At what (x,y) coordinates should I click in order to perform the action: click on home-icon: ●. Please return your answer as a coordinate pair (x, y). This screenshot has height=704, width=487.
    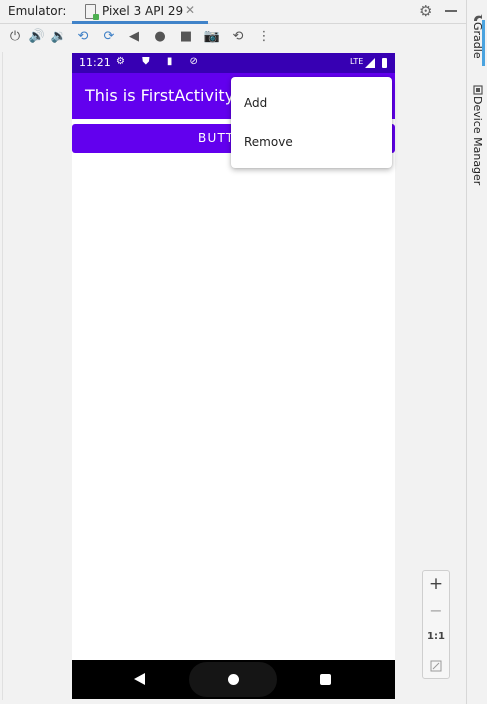
    Looking at the image, I should click on (160, 37).